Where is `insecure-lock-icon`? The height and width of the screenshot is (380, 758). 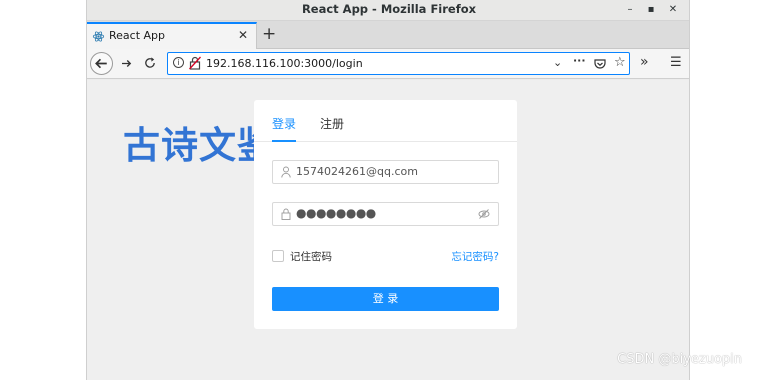
insecure-lock-icon is located at coordinates (195, 63).